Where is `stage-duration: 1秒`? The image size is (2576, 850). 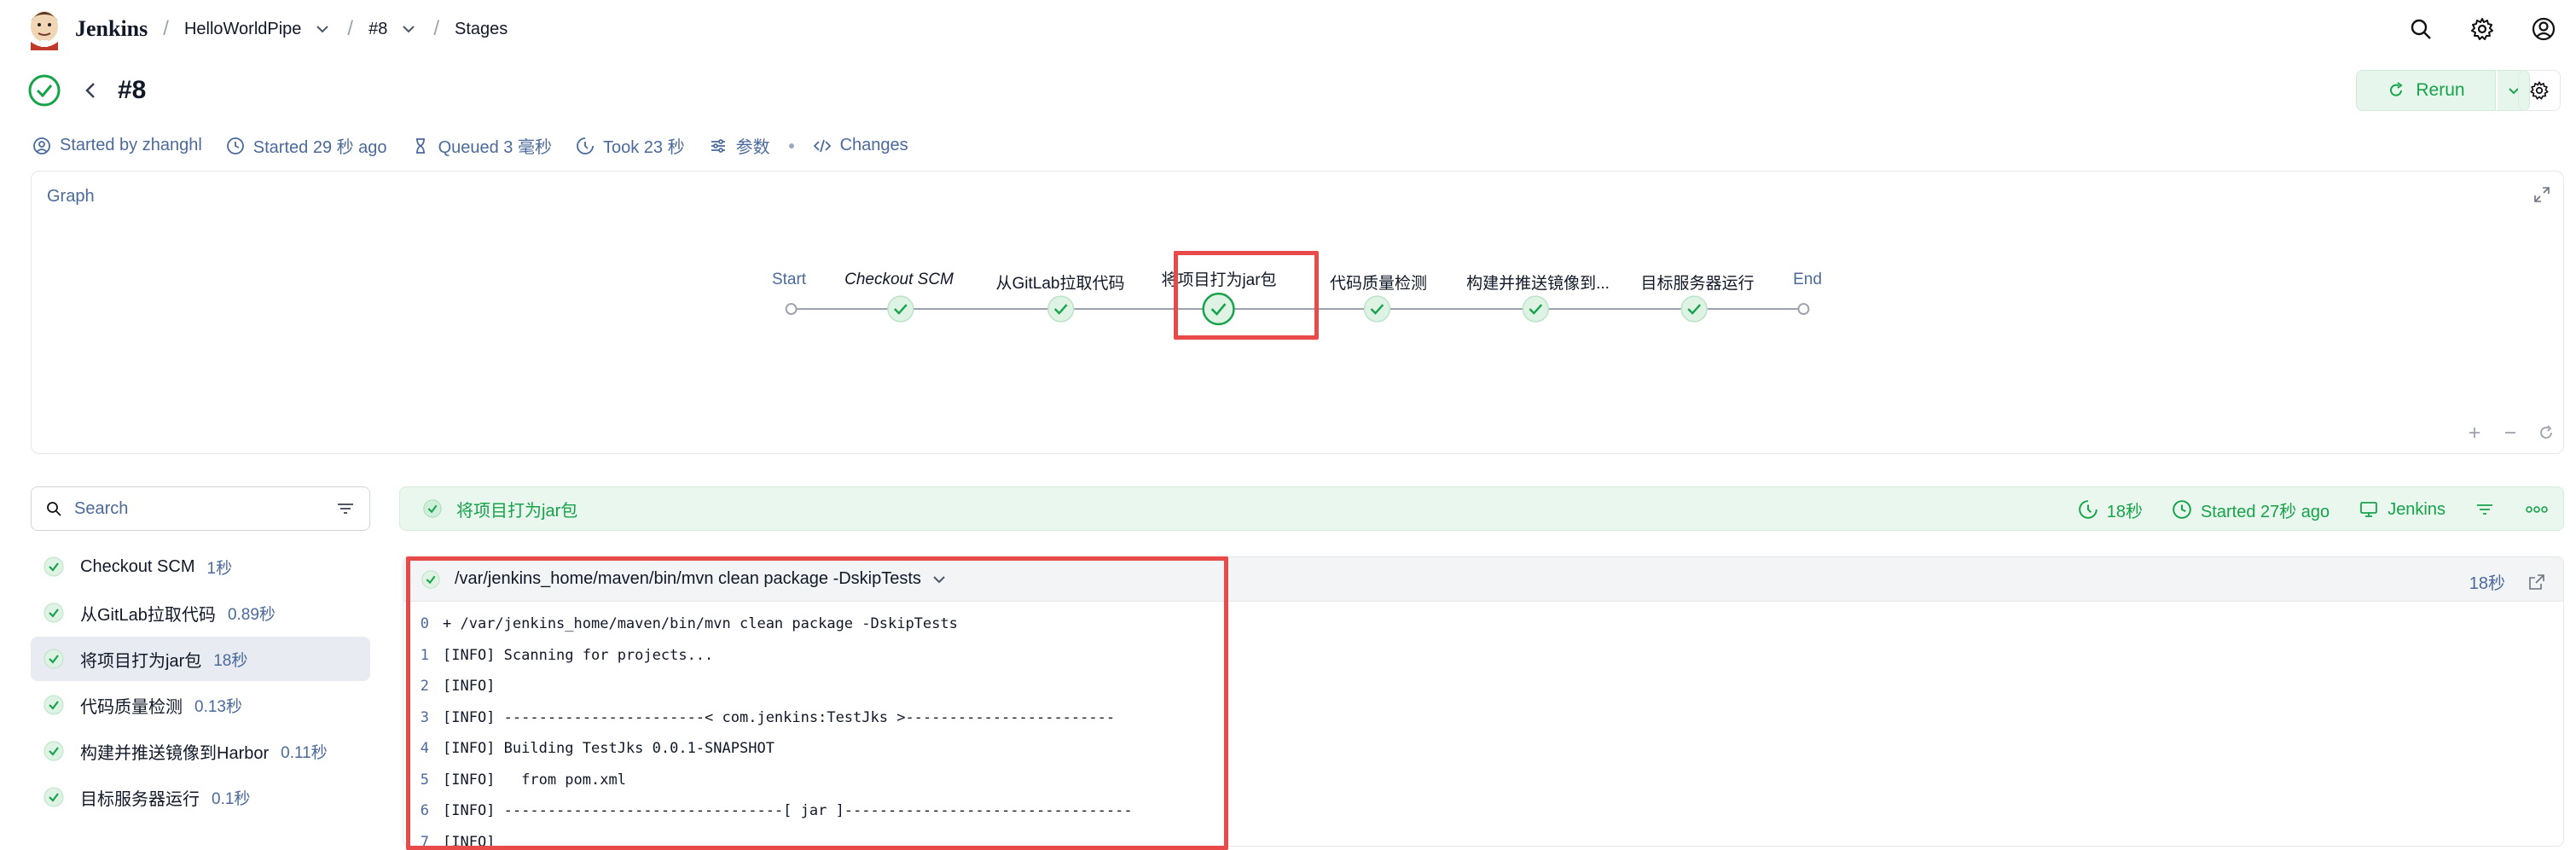
stage-duration: 1秒 is located at coordinates (219, 568).